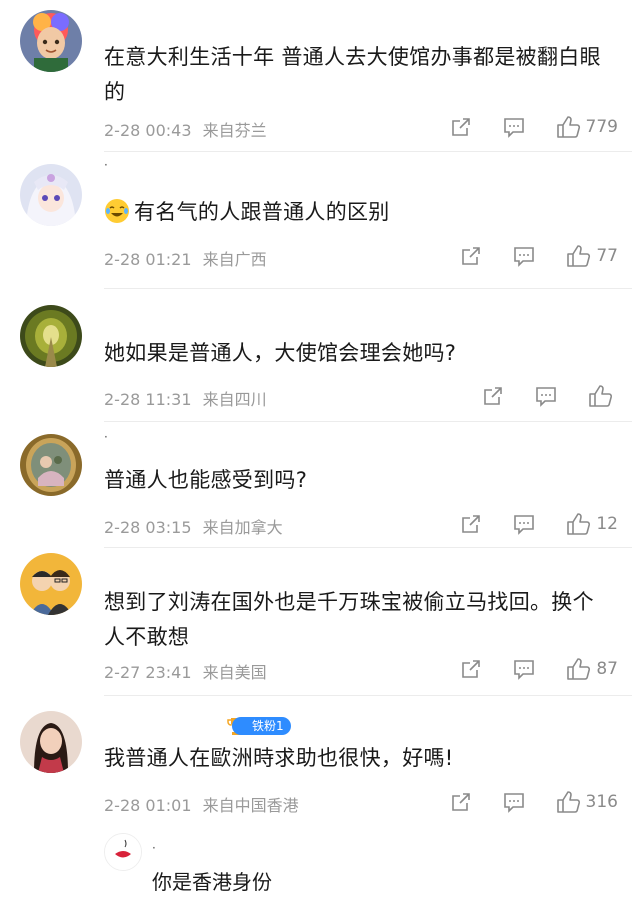  Describe the element at coordinates (539, 524) in the screenshot. I see `comment-actions: 12` at that location.